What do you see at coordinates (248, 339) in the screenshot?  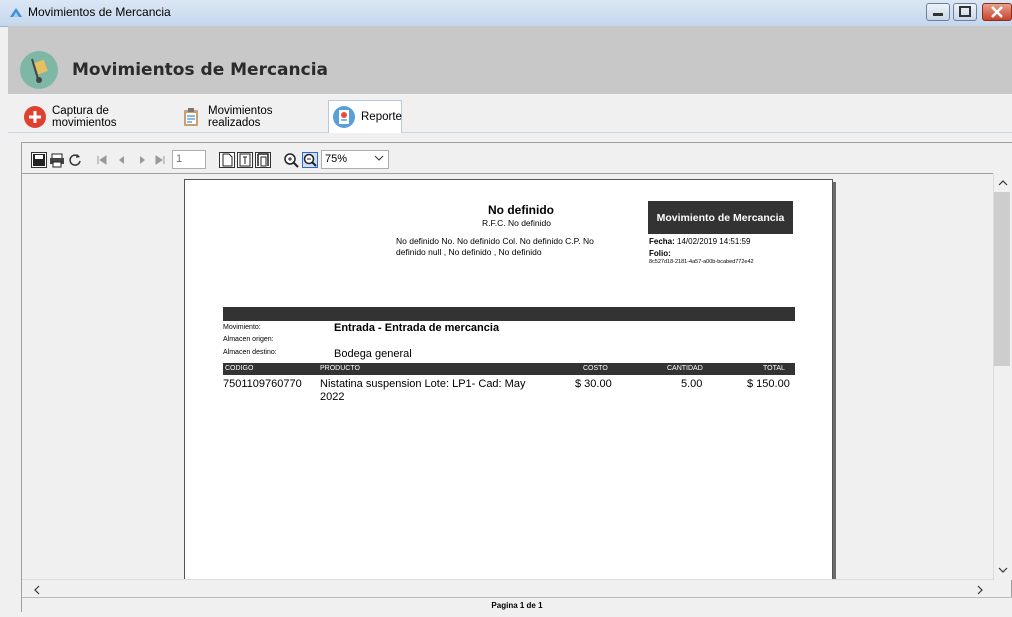 I see `almacen-origen-label: Almacen origen:` at bounding box center [248, 339].